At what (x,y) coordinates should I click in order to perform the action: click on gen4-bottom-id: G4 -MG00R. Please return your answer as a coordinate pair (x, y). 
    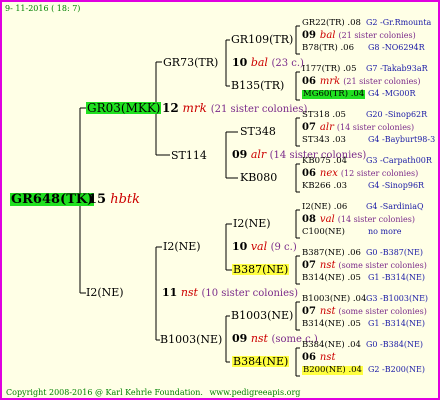
    Looking at the image, I should click on (392, 94).